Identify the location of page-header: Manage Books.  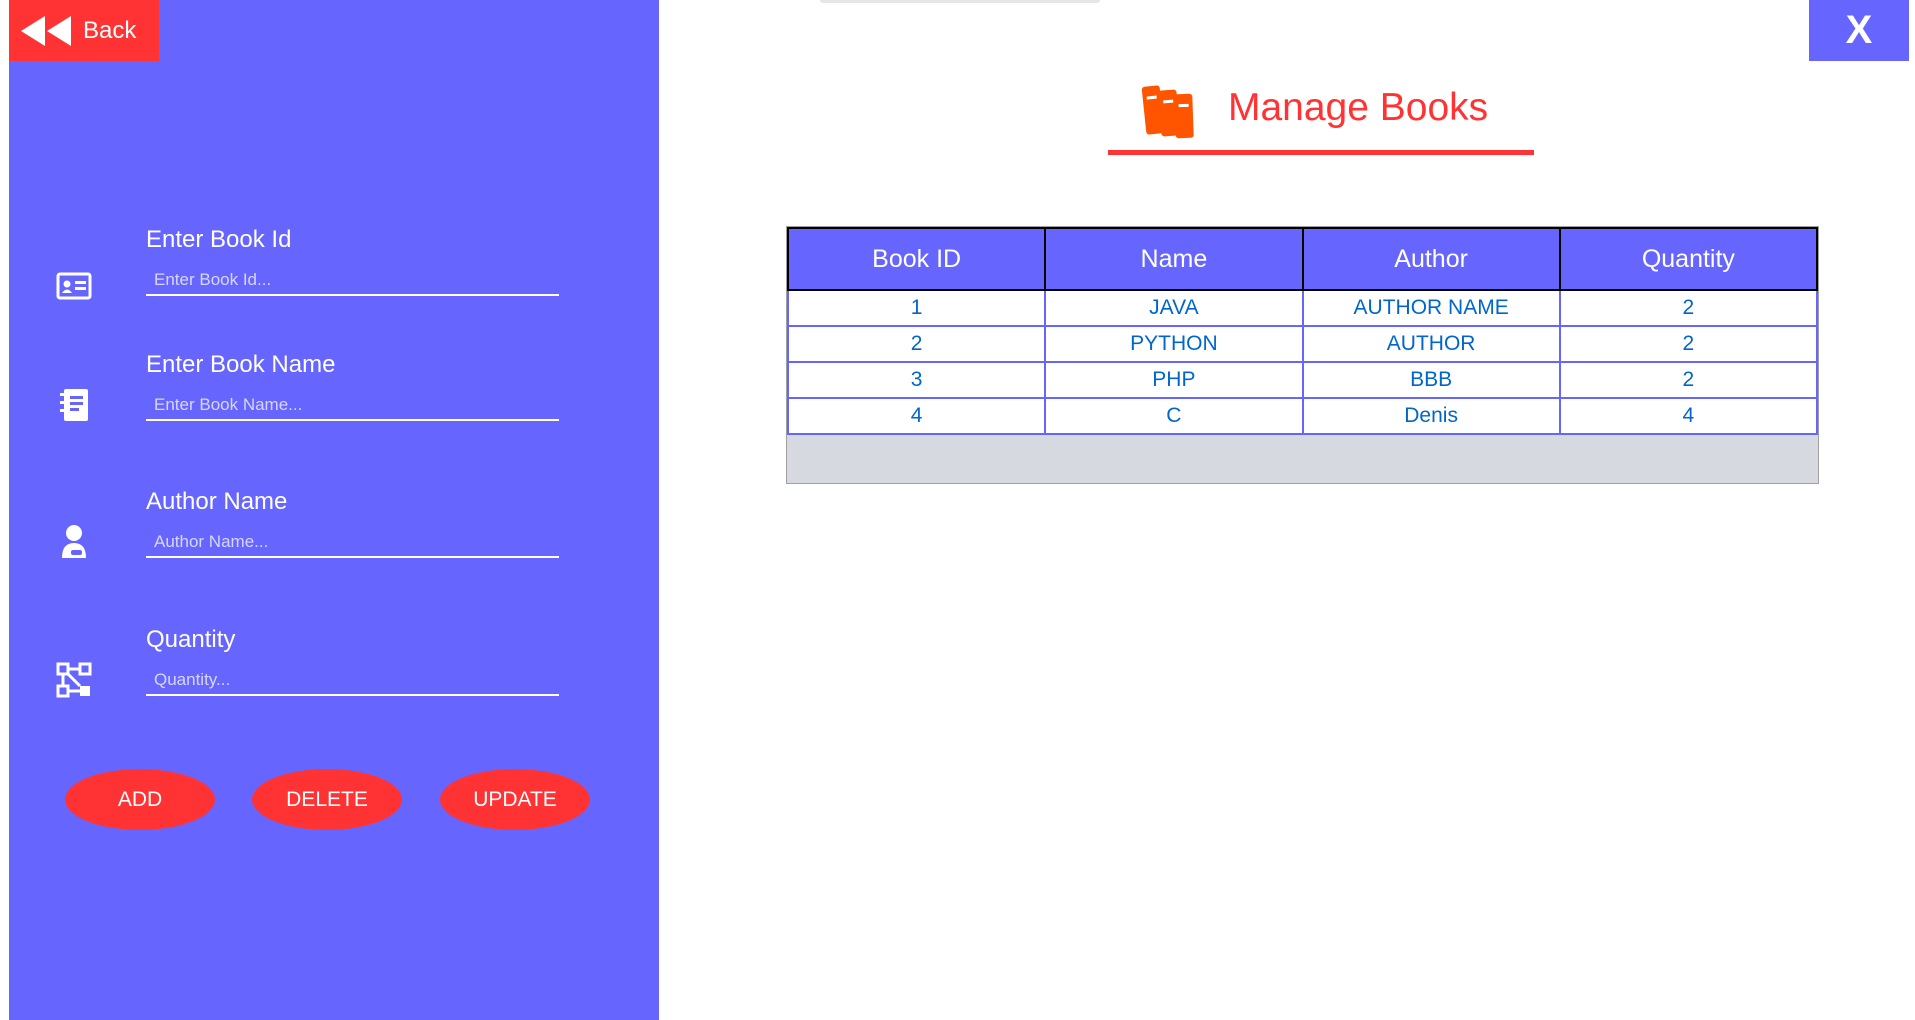
(1321, 112).